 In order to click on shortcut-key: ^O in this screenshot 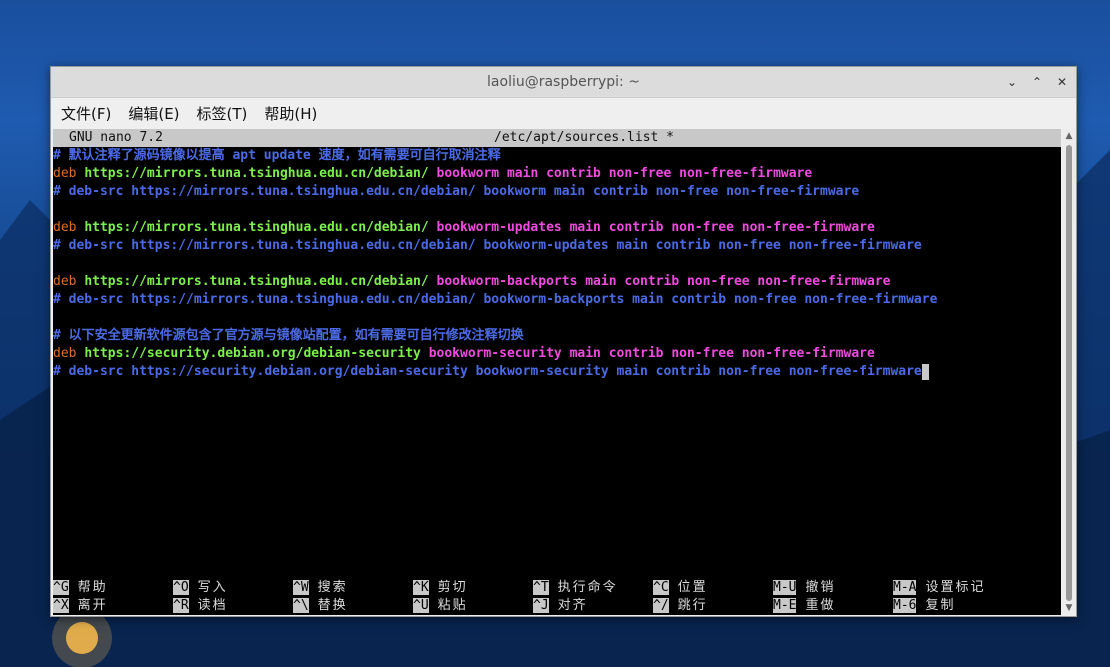, I will do `click(181, 587)`.